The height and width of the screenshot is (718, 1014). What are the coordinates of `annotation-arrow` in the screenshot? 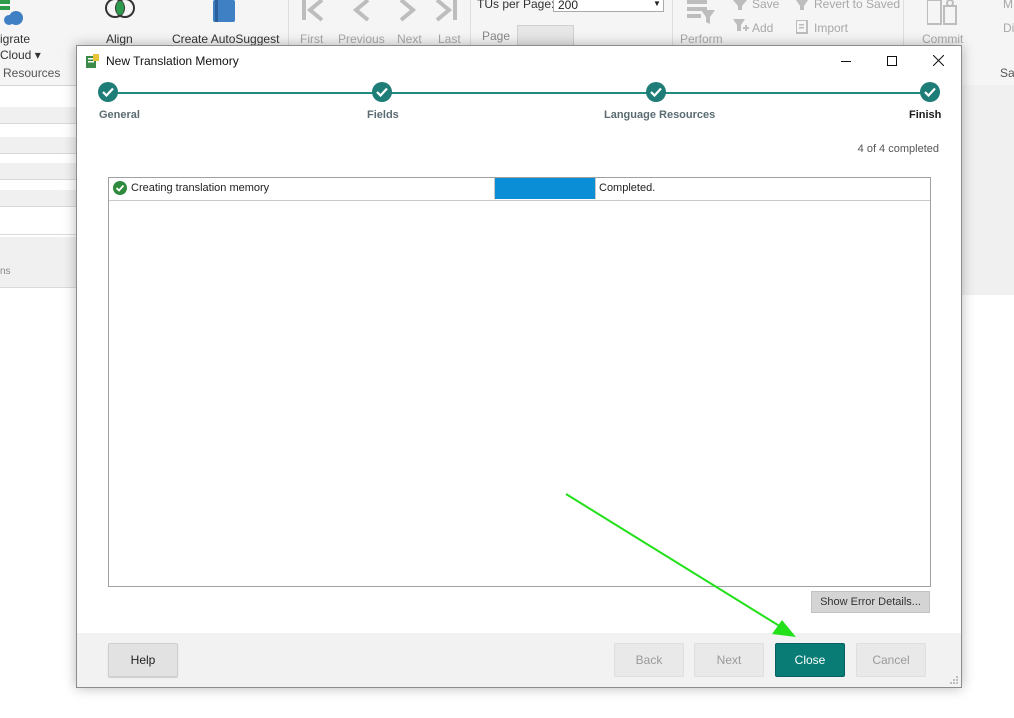 It's located at (680, 565).